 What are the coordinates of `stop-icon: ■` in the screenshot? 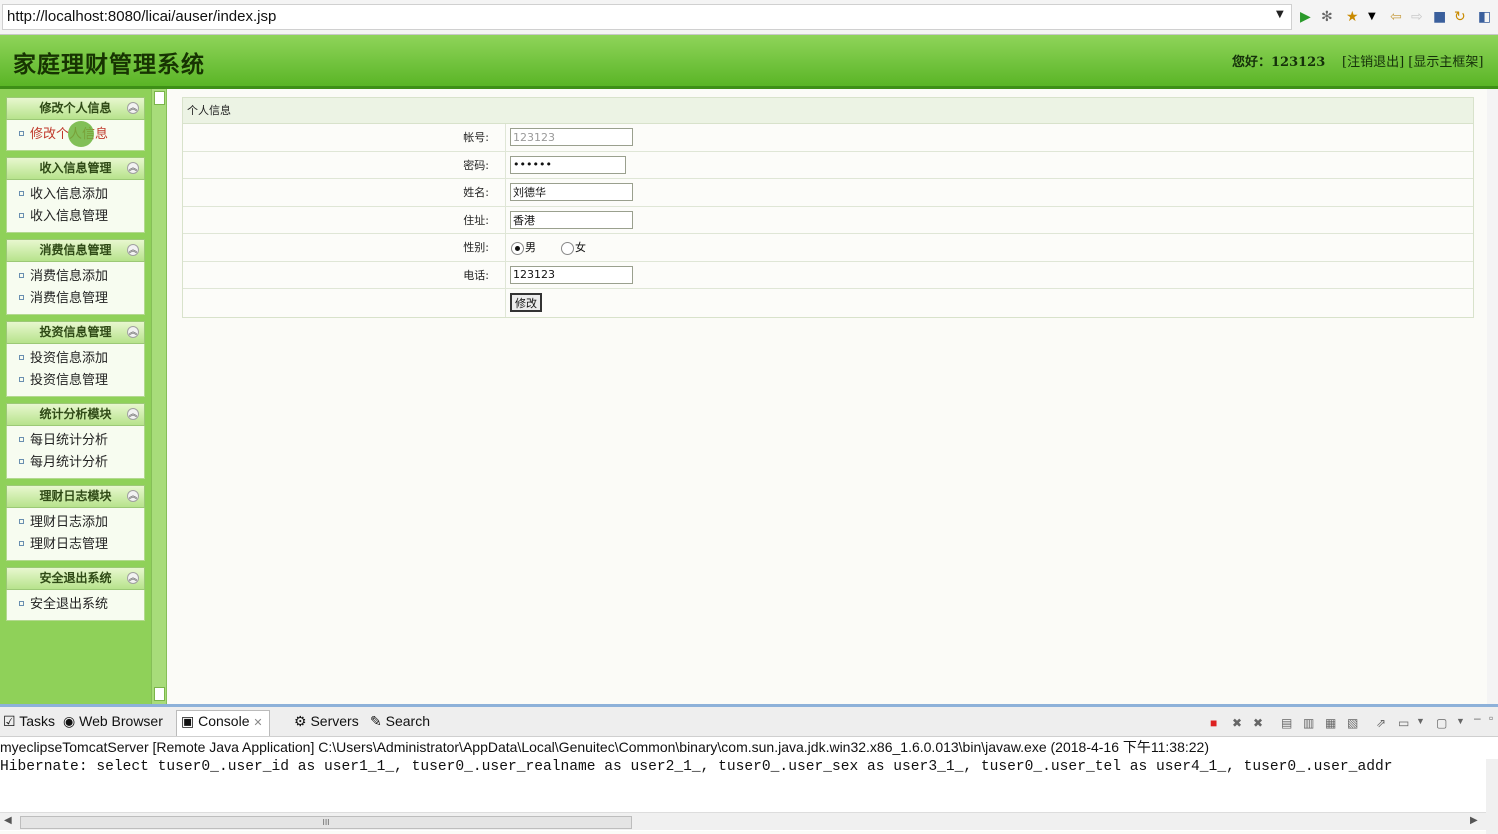 It's located at (1439, 17).